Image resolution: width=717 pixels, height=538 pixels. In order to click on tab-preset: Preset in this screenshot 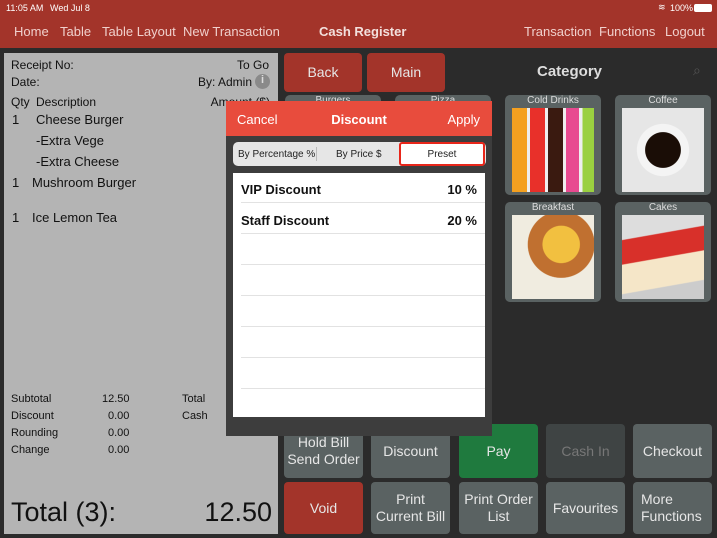, I will do `click(442, 154)`.